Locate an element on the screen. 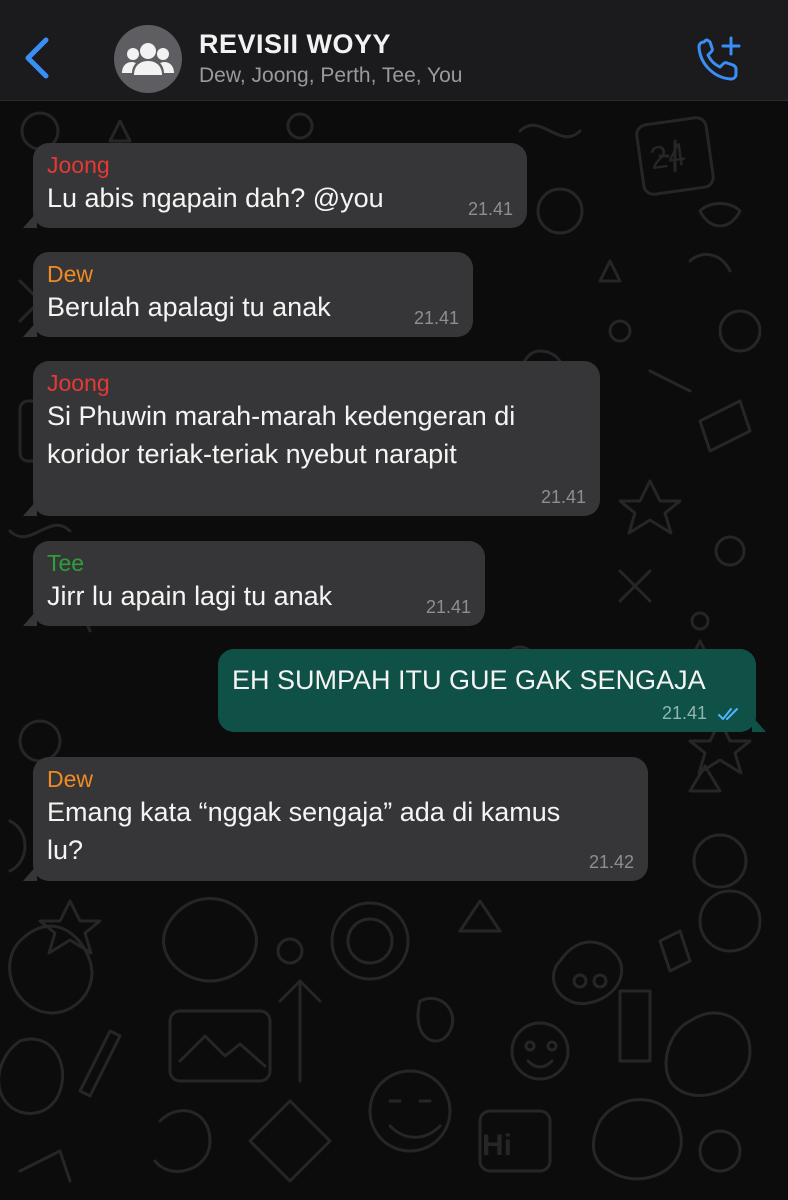 The width and height of the screenshot is (788, 1200). chevron-left-icon is located at coordinates (37, 58).